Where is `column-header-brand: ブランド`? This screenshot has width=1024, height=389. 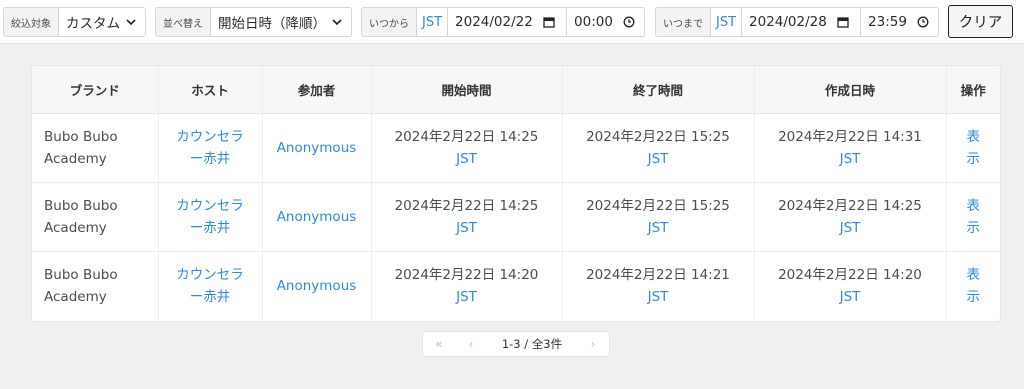 column-header-brand: ブランド is located at coordinates (95, 90).